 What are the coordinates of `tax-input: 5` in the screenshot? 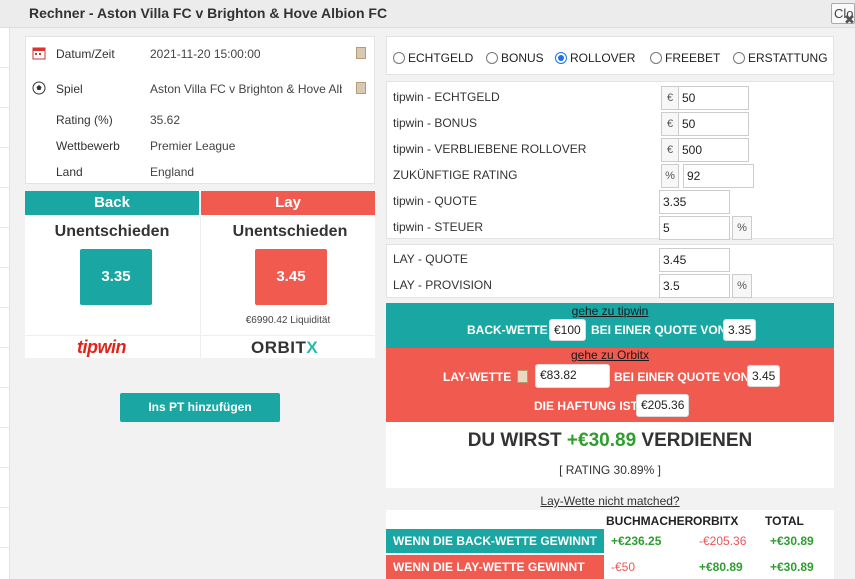 It's located at (694, 228).